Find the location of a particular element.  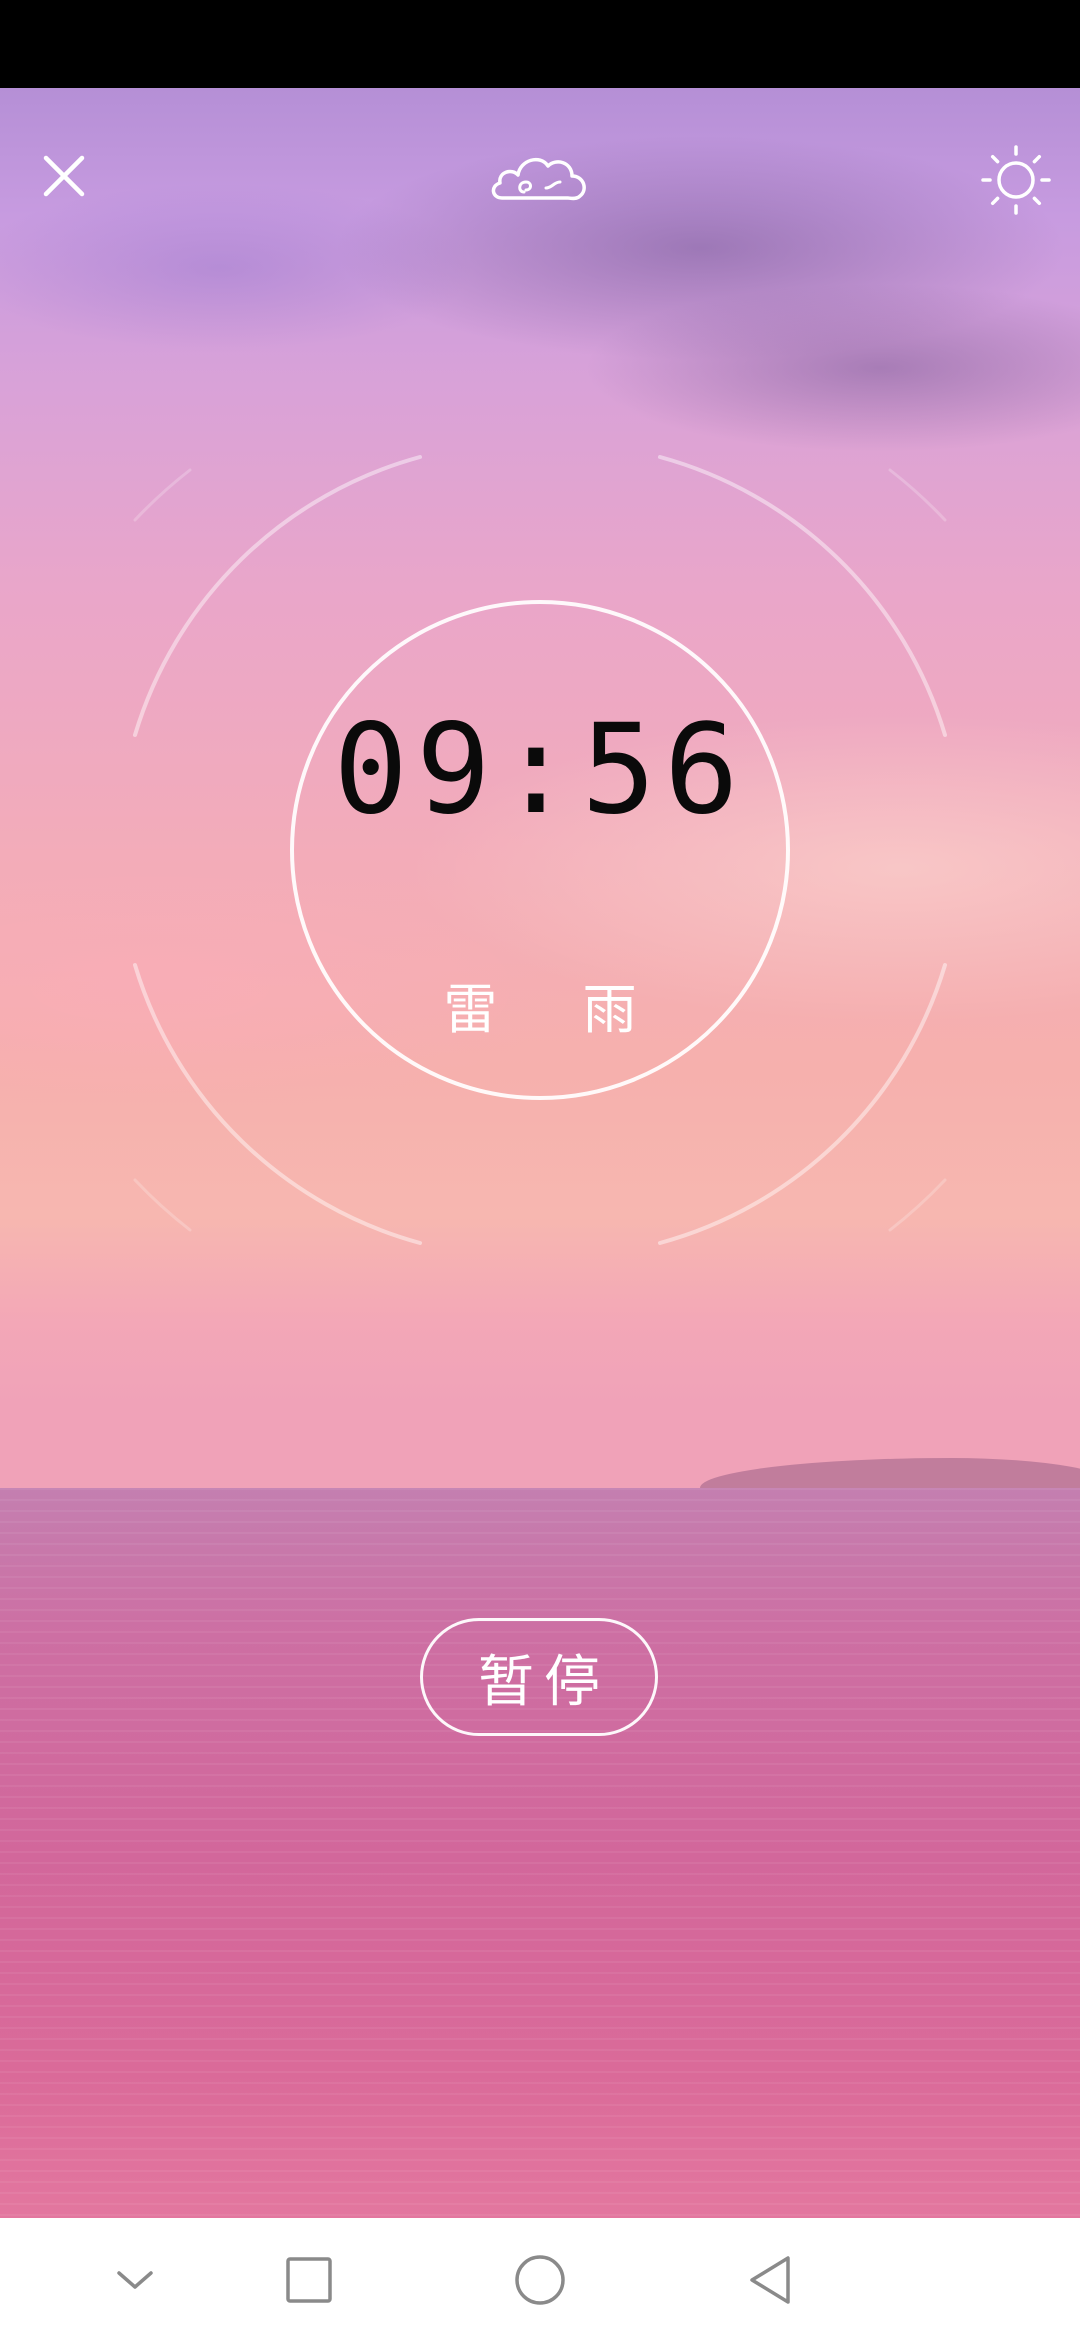

status-bar is located at coordinates (540, 44).